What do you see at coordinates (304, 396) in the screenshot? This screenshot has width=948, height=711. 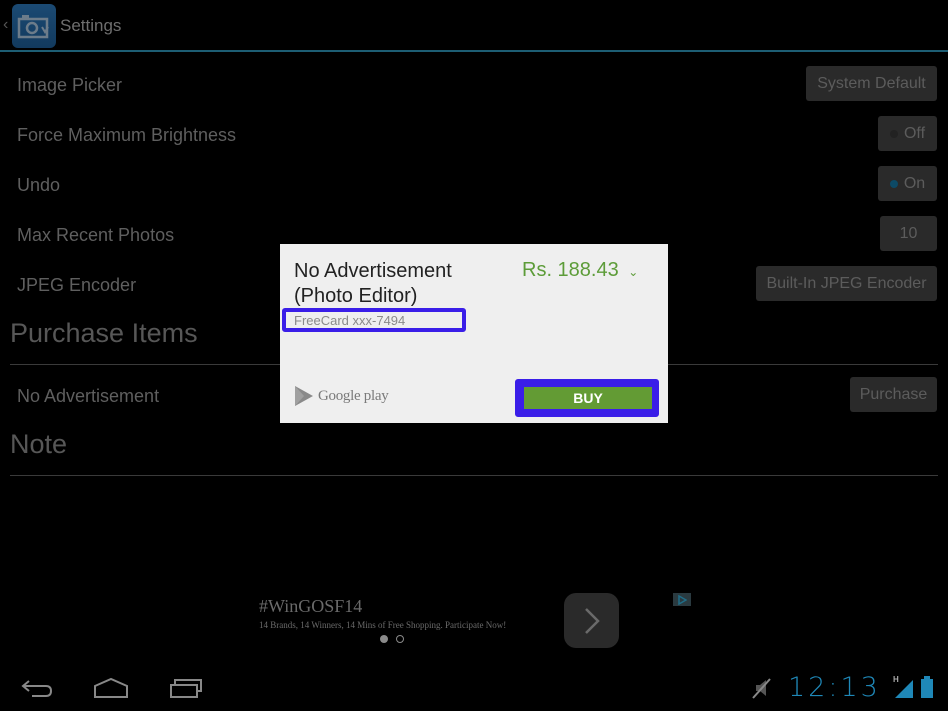 I see `play-store-icon` at bounding box center [304, 396].